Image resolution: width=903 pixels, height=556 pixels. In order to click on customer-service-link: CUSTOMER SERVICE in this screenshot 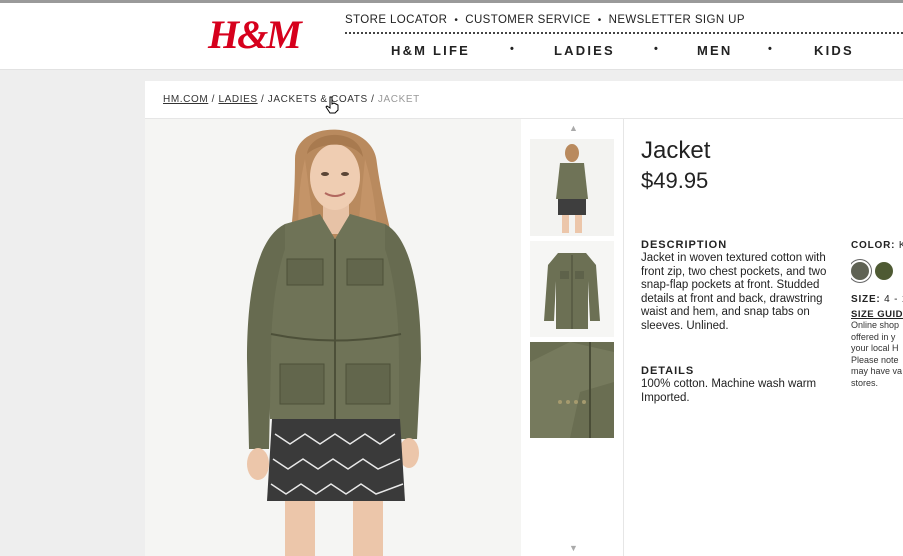, I will do `click(527, 20)`.